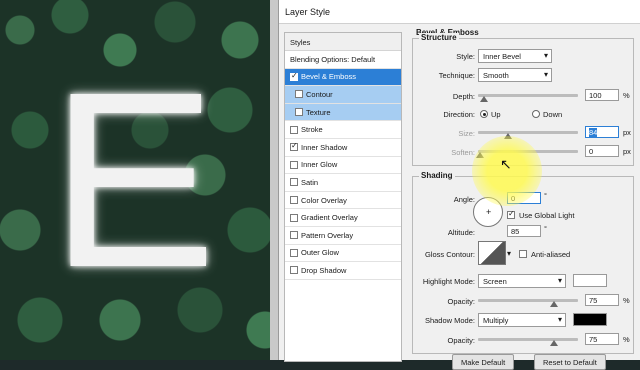 This screenshot has width=640, height=370. What do you see at coordinates (602, 339) in the screenshot?
I see `shadow-opacity-input: 75` at bounding box center [602, 339].